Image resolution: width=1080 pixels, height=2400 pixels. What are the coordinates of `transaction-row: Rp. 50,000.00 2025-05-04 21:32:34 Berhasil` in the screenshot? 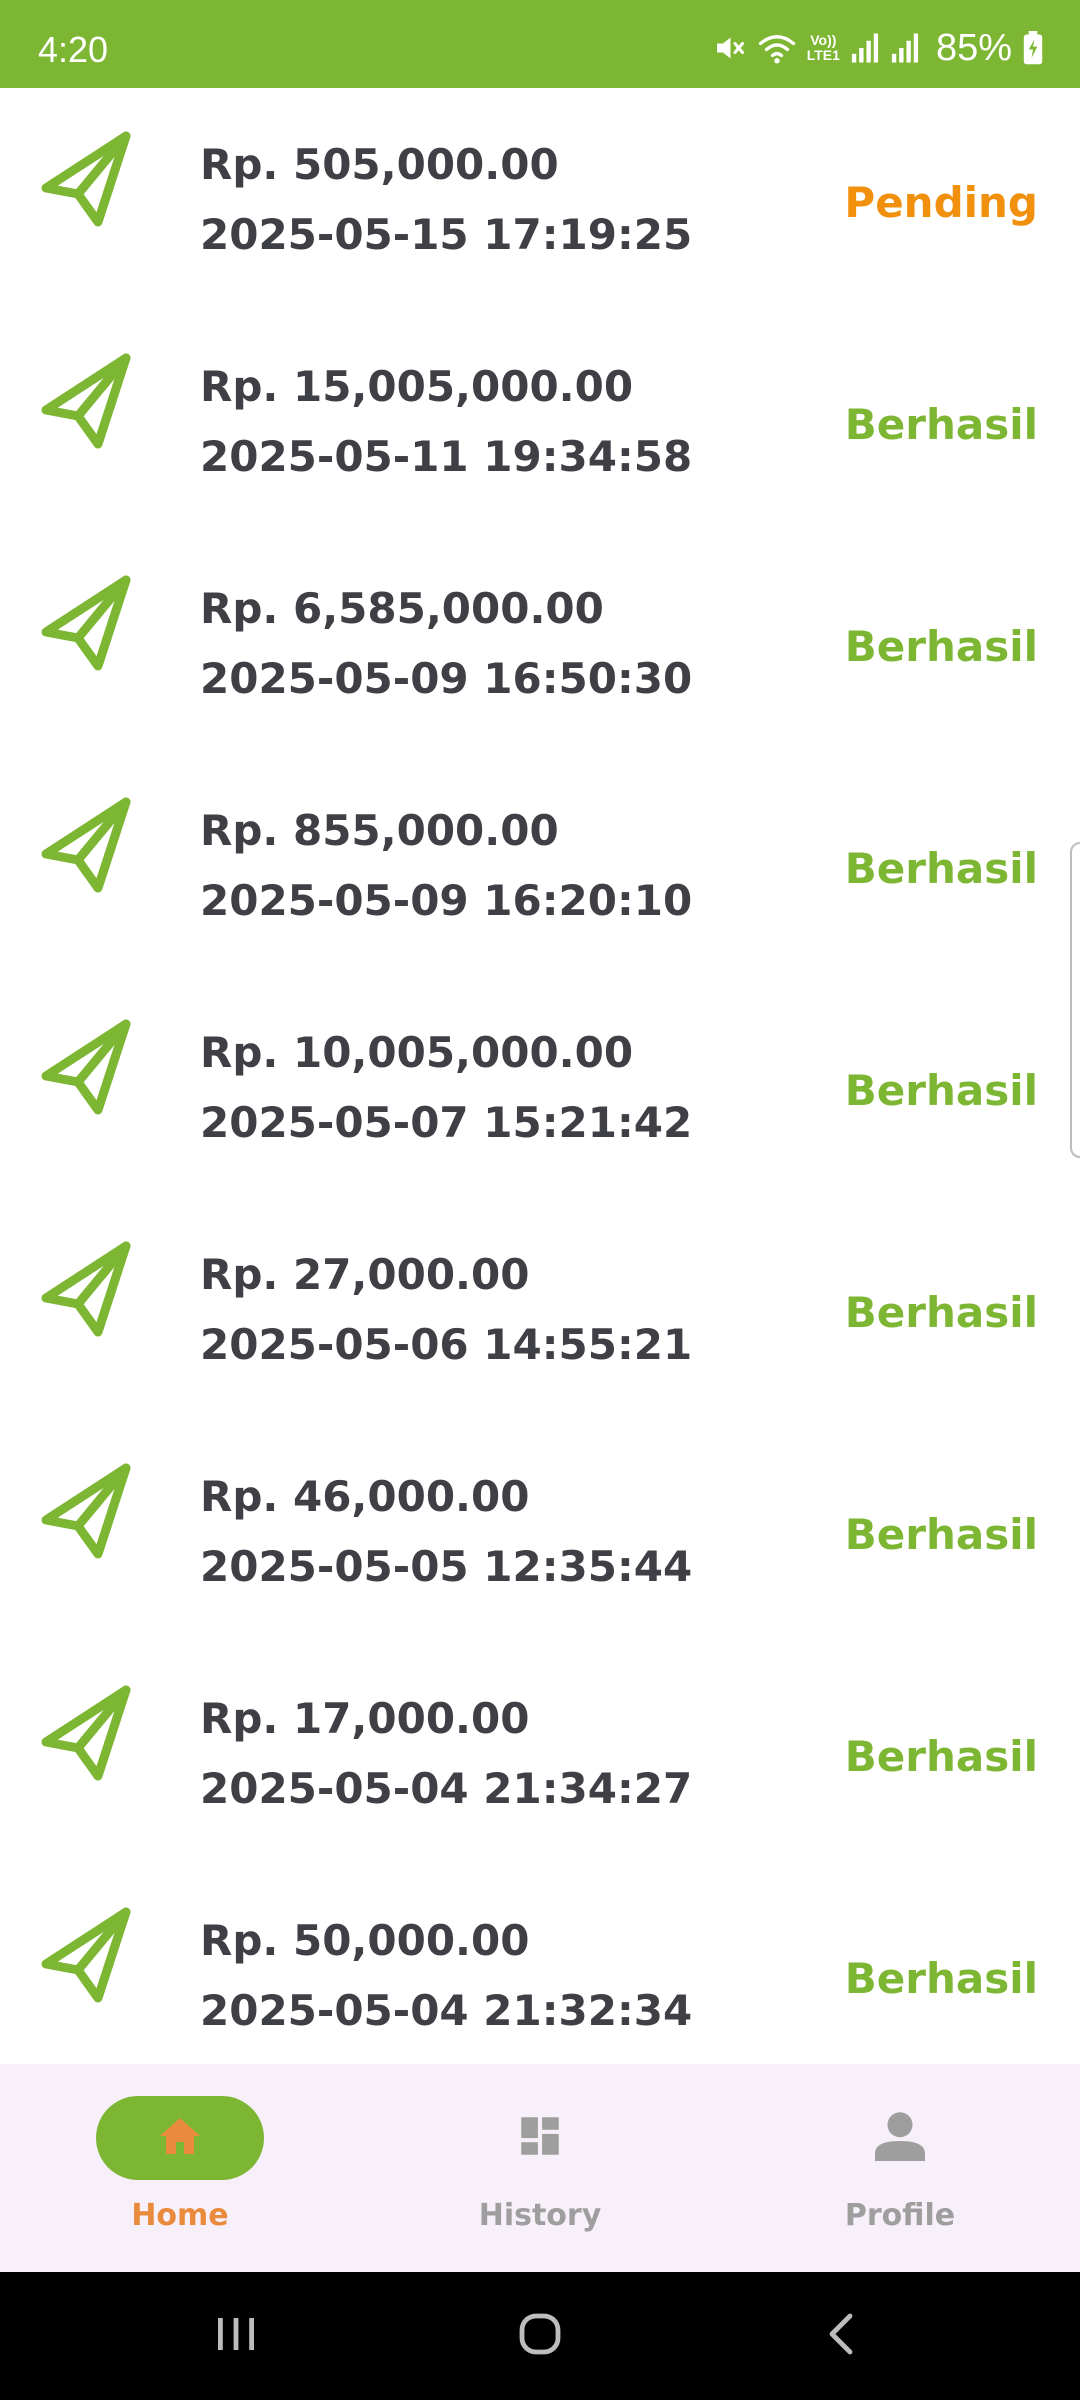 It's located at (540, 1964).